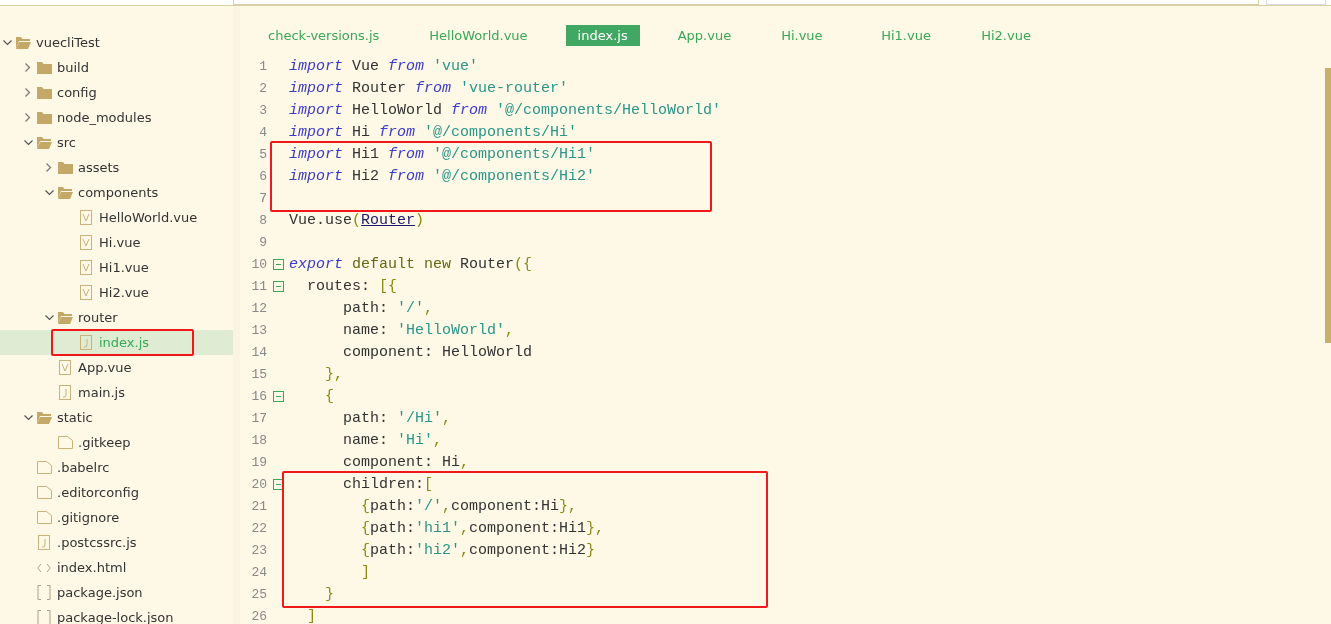  Describe the element at coordinates (333, 374) in the screenshot. I see `code-line: },` at that location.